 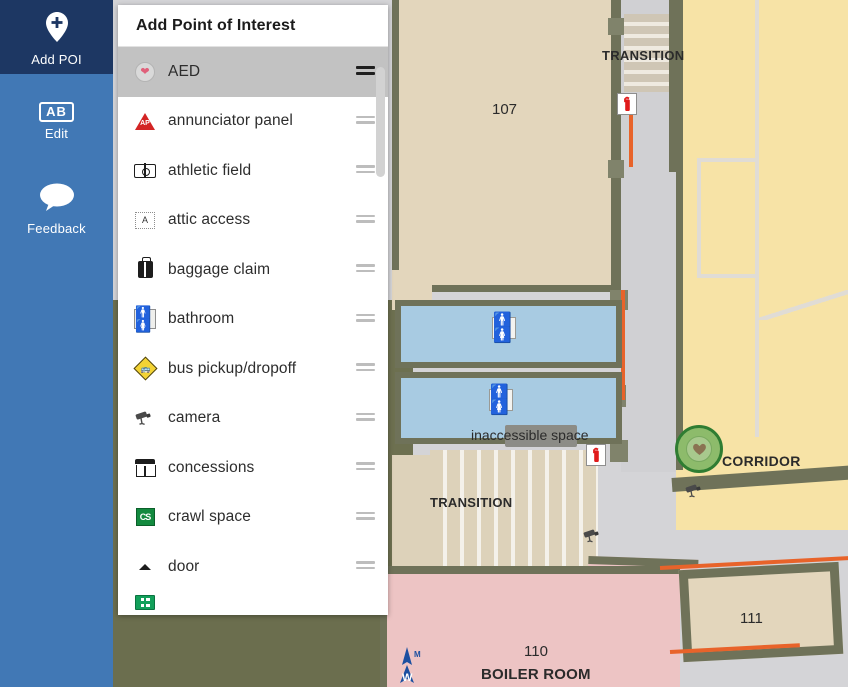 What do you see at coordinates (56, 343) in the screenshot?
I see `left-sidebar: Add POI AB Edit Feedback` at bounding box center [56, 343].